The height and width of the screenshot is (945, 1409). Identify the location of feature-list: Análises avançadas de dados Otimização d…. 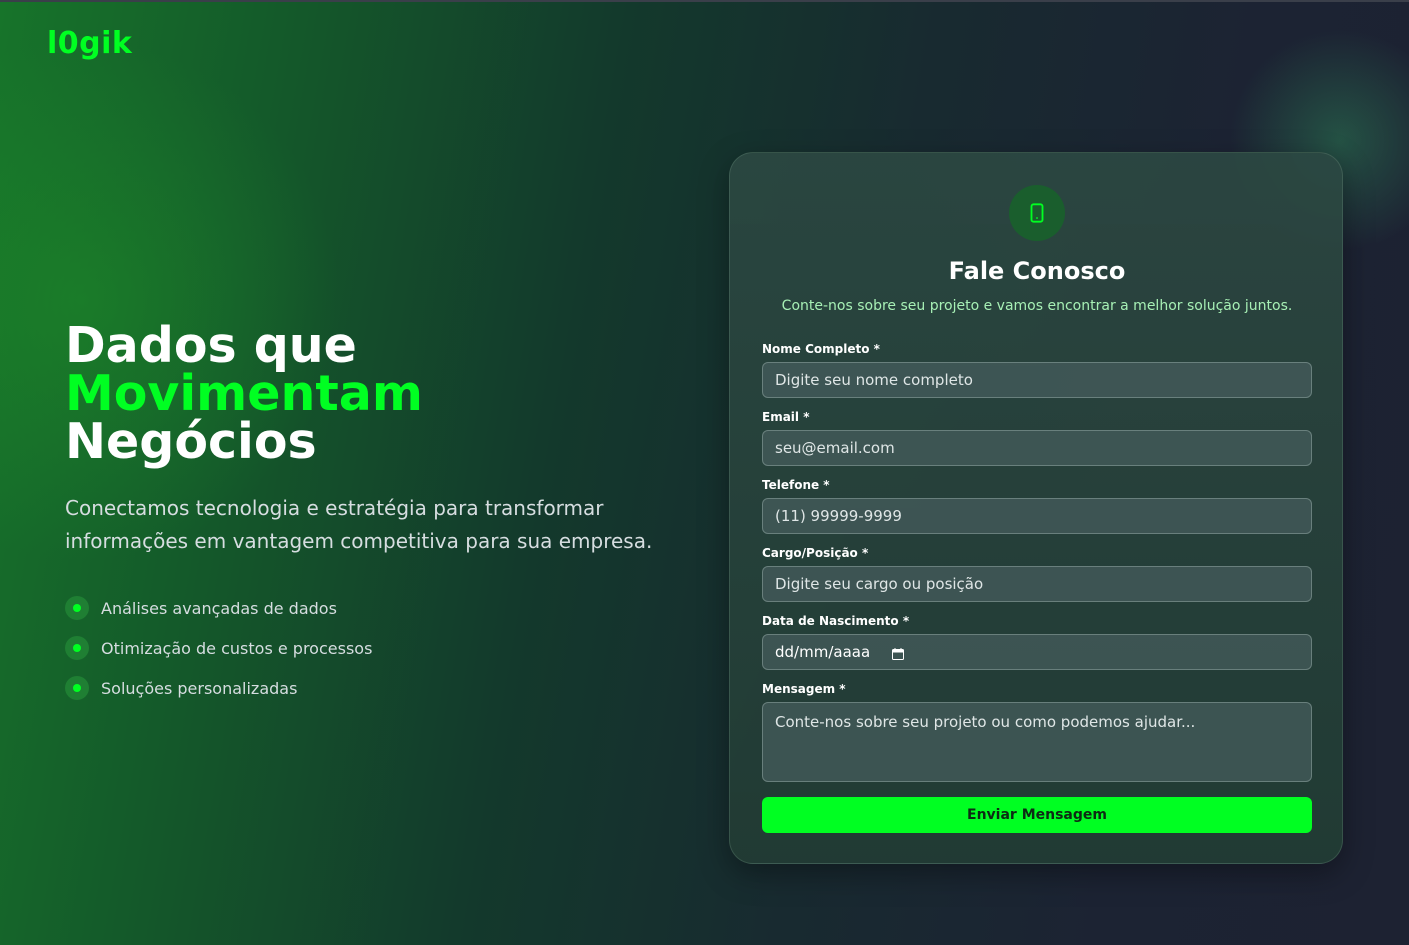
(365, 648).